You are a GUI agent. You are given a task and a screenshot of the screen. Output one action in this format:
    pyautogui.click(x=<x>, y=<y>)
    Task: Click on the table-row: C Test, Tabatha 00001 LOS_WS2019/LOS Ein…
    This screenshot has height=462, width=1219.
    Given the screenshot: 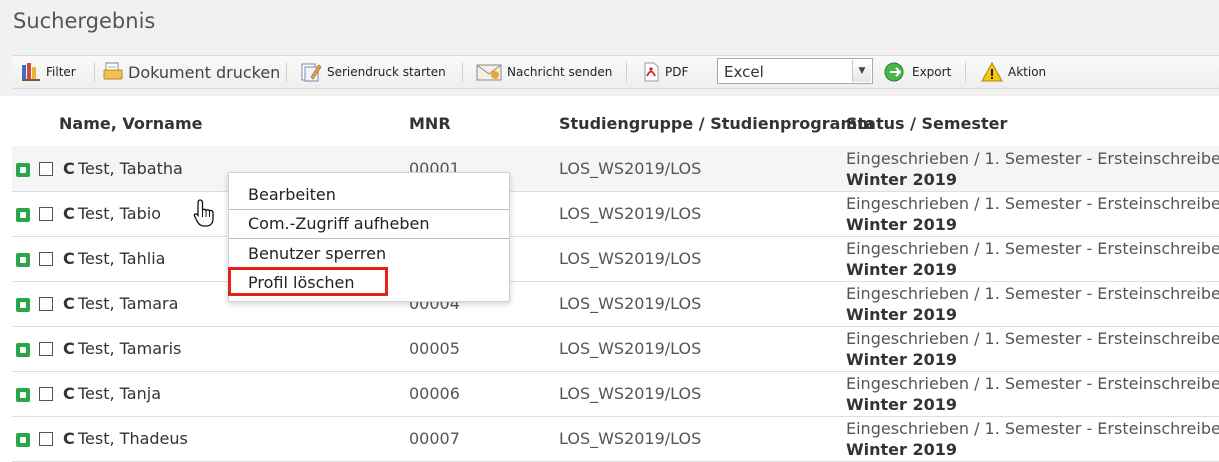 What is the action you would take?
    pyautogui.click(x=615, y=169)
    